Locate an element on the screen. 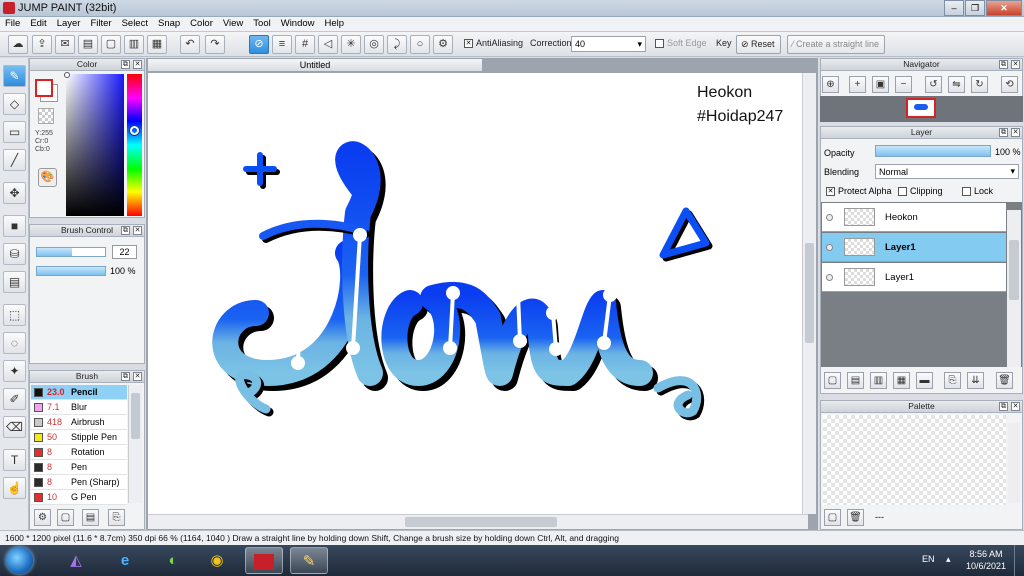 The image size is (1024, 576). layer-list-scrollbar is located at coordinates (1014, 288).